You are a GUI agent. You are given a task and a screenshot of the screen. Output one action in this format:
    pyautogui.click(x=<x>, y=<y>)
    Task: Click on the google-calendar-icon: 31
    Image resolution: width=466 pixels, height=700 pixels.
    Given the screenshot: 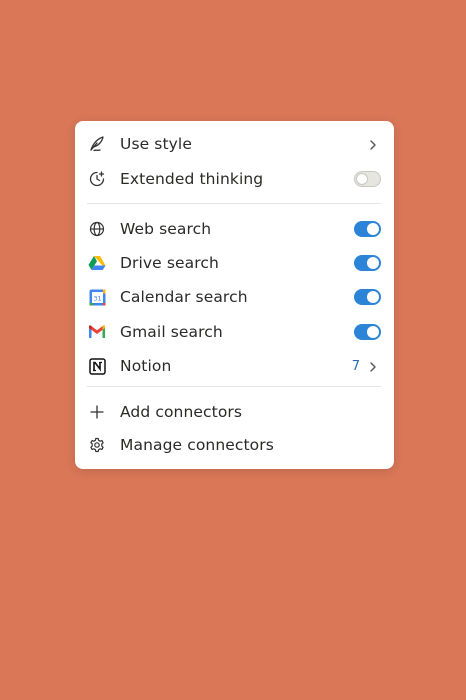 What is the action you would take?
    pyautogui.click(x=97, y=297)
    